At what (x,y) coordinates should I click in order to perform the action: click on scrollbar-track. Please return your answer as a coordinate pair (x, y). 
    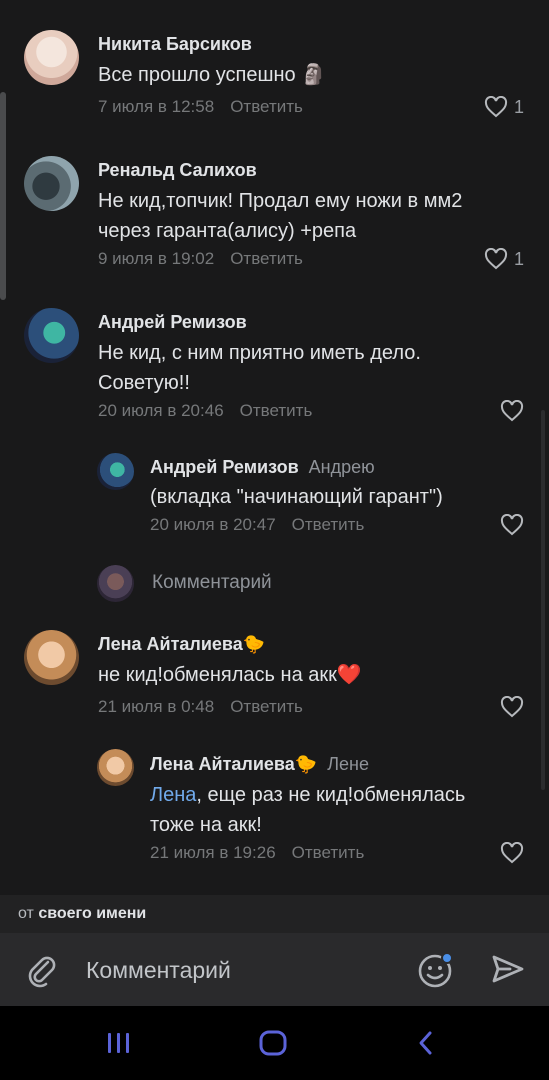
    Looking at the image, I should click on (543, 600).